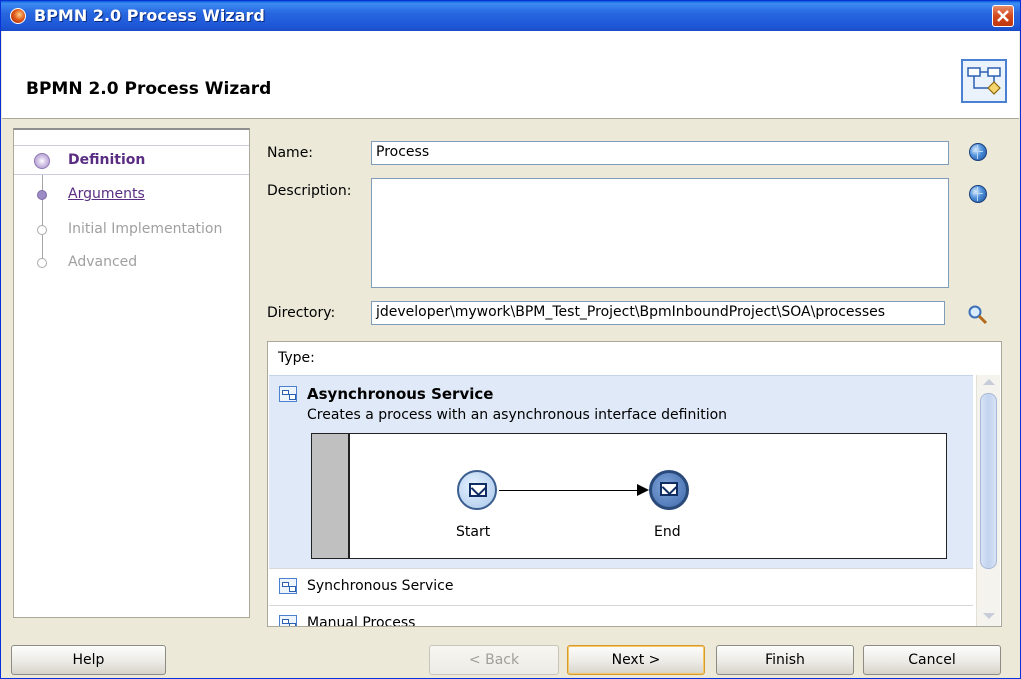  What do you see at coordinates (106, 194) in the screenshot?
I see `step-label: Arguments` at bounding box center [106, 194].